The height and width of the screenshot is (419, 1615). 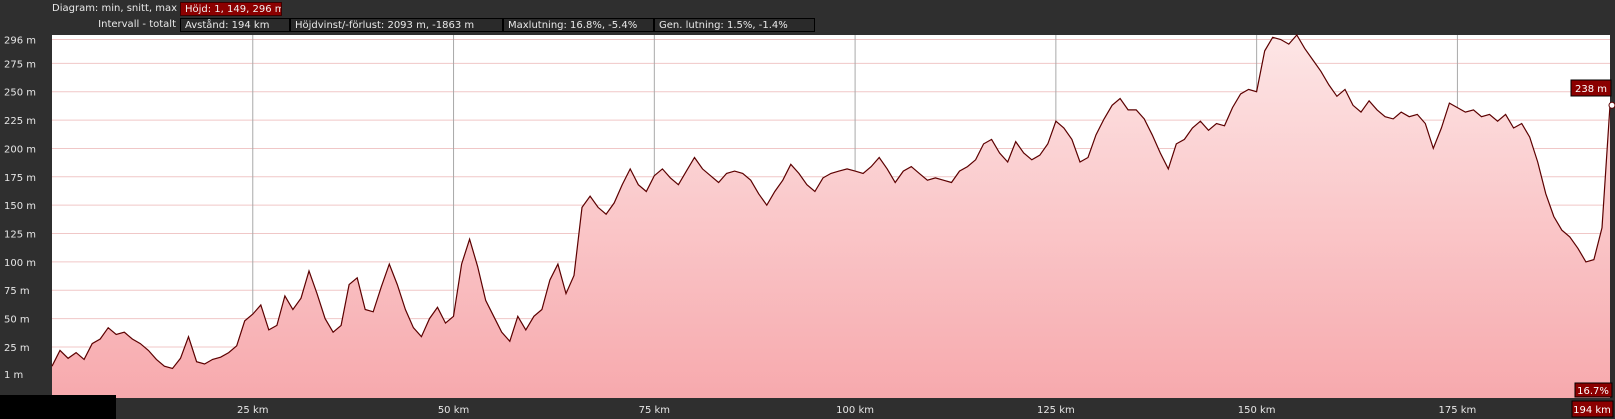 What do you see at coordinates (20, 64) in the screenshot?
I see `y-tick-label: 275 m` at bounding box center [20, 64].